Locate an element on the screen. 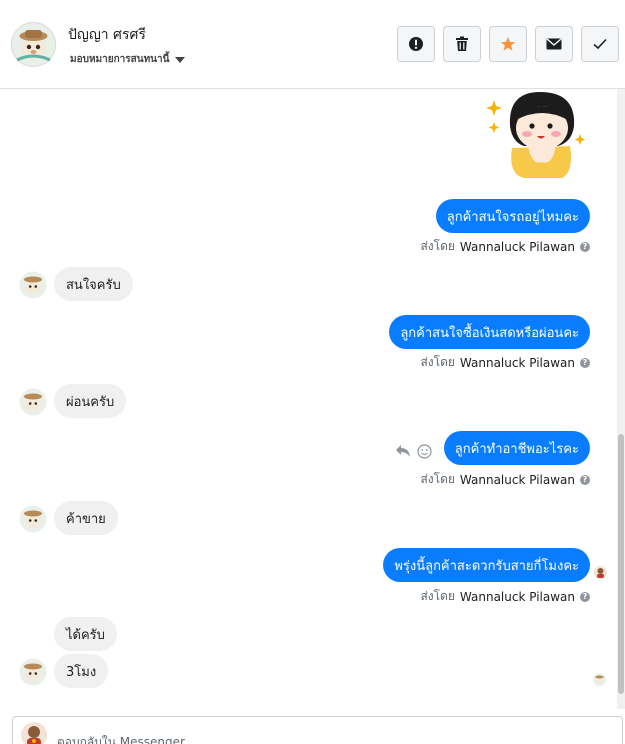 The height and width of the screenshot is (744, 625). page-avatar is located at coordinates (34, 733).